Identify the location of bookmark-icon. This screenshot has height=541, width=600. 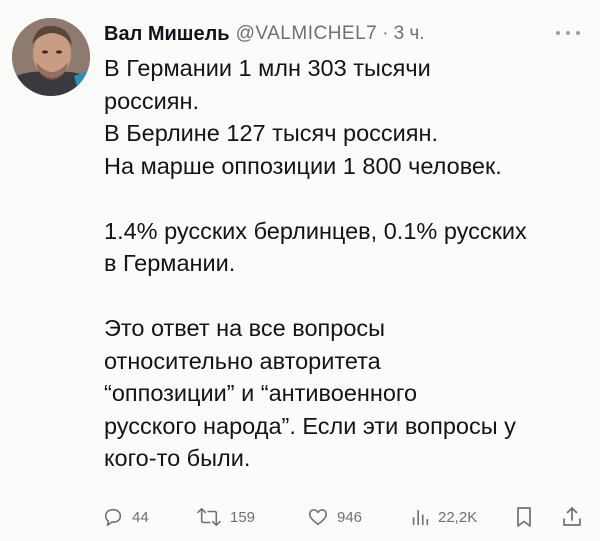
(524, 517).